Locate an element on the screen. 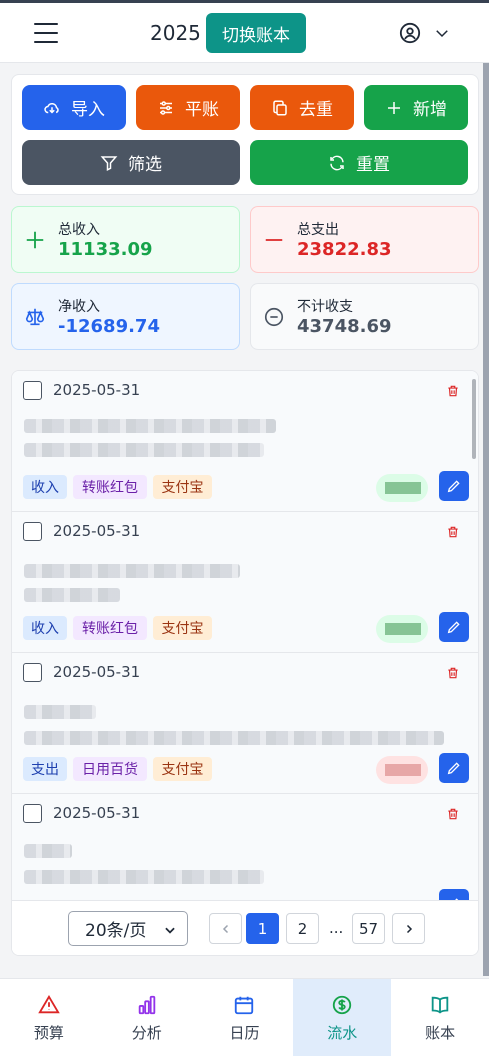 The width and height of the screenshot is (489, 1056). nav-budget: 预算 is located at coordinates (49, 1017).